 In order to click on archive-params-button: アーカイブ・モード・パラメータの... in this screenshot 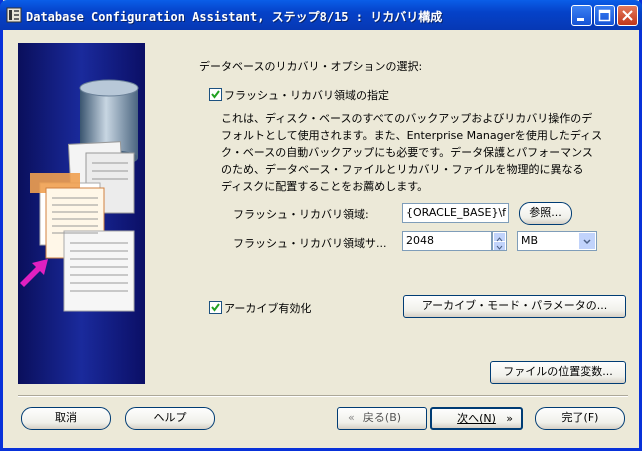, I will do `click(514, 306)`.